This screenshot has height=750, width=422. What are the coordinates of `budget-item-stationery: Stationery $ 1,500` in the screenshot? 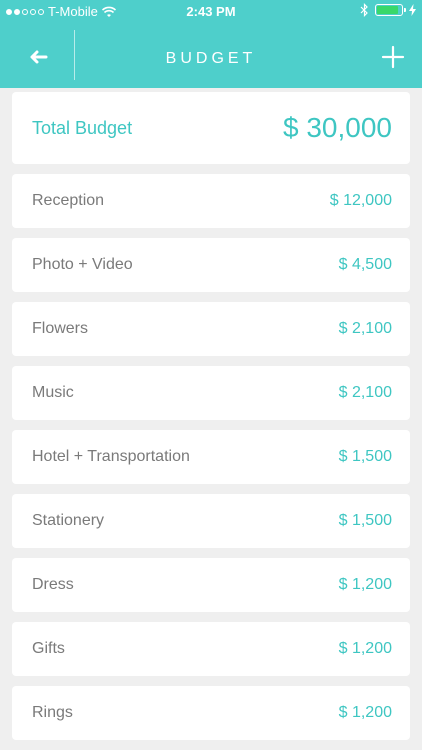 It's located at (211, 521).